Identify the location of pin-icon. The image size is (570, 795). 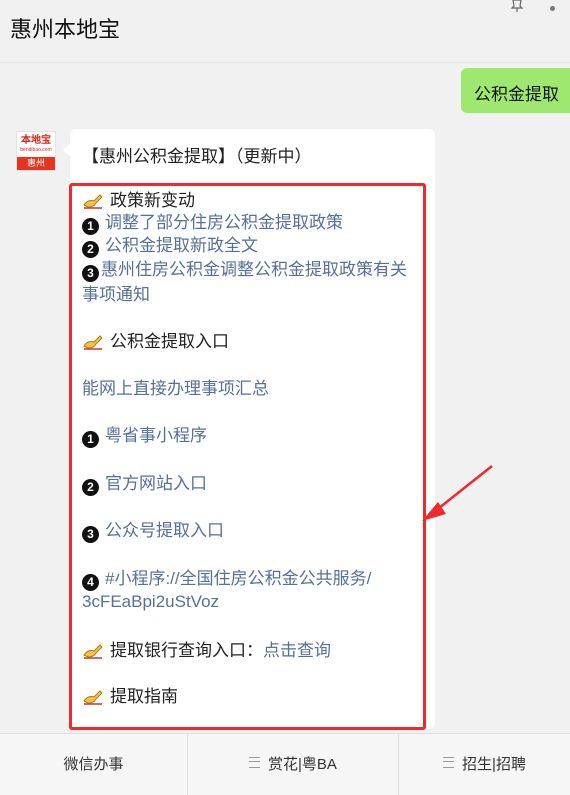
(517, 6).